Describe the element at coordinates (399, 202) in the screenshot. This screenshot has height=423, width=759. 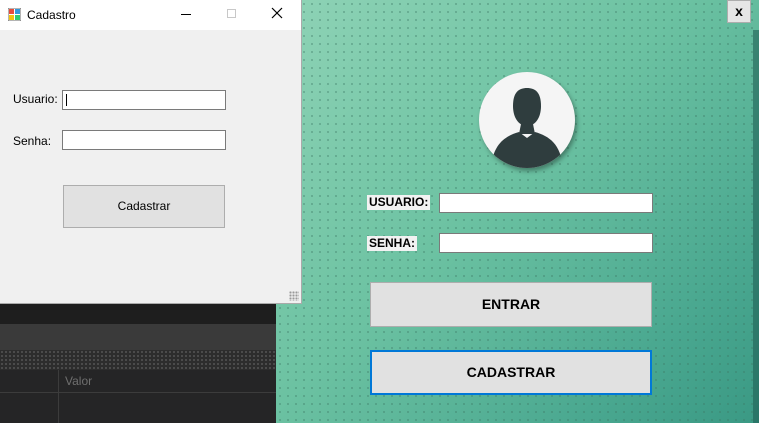
I see `usuario-label: USUARIO:` at that location.